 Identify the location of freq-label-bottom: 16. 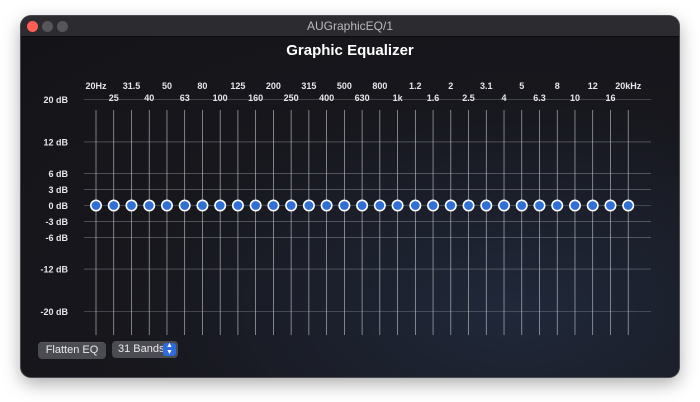
(610, 98).